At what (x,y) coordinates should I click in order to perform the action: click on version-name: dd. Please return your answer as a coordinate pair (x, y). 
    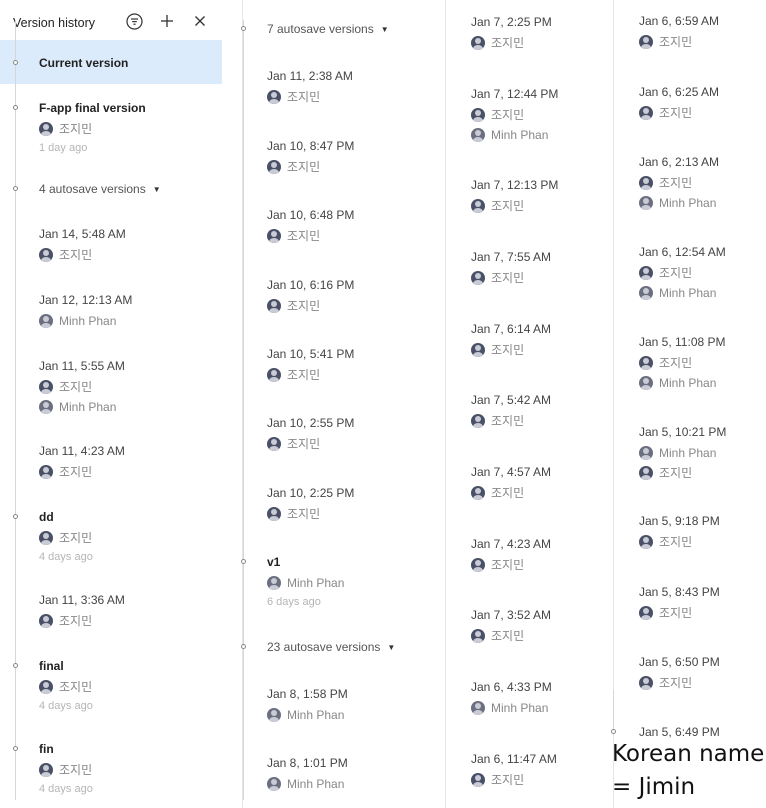
    Looking at the image, I should click on (46, 517).